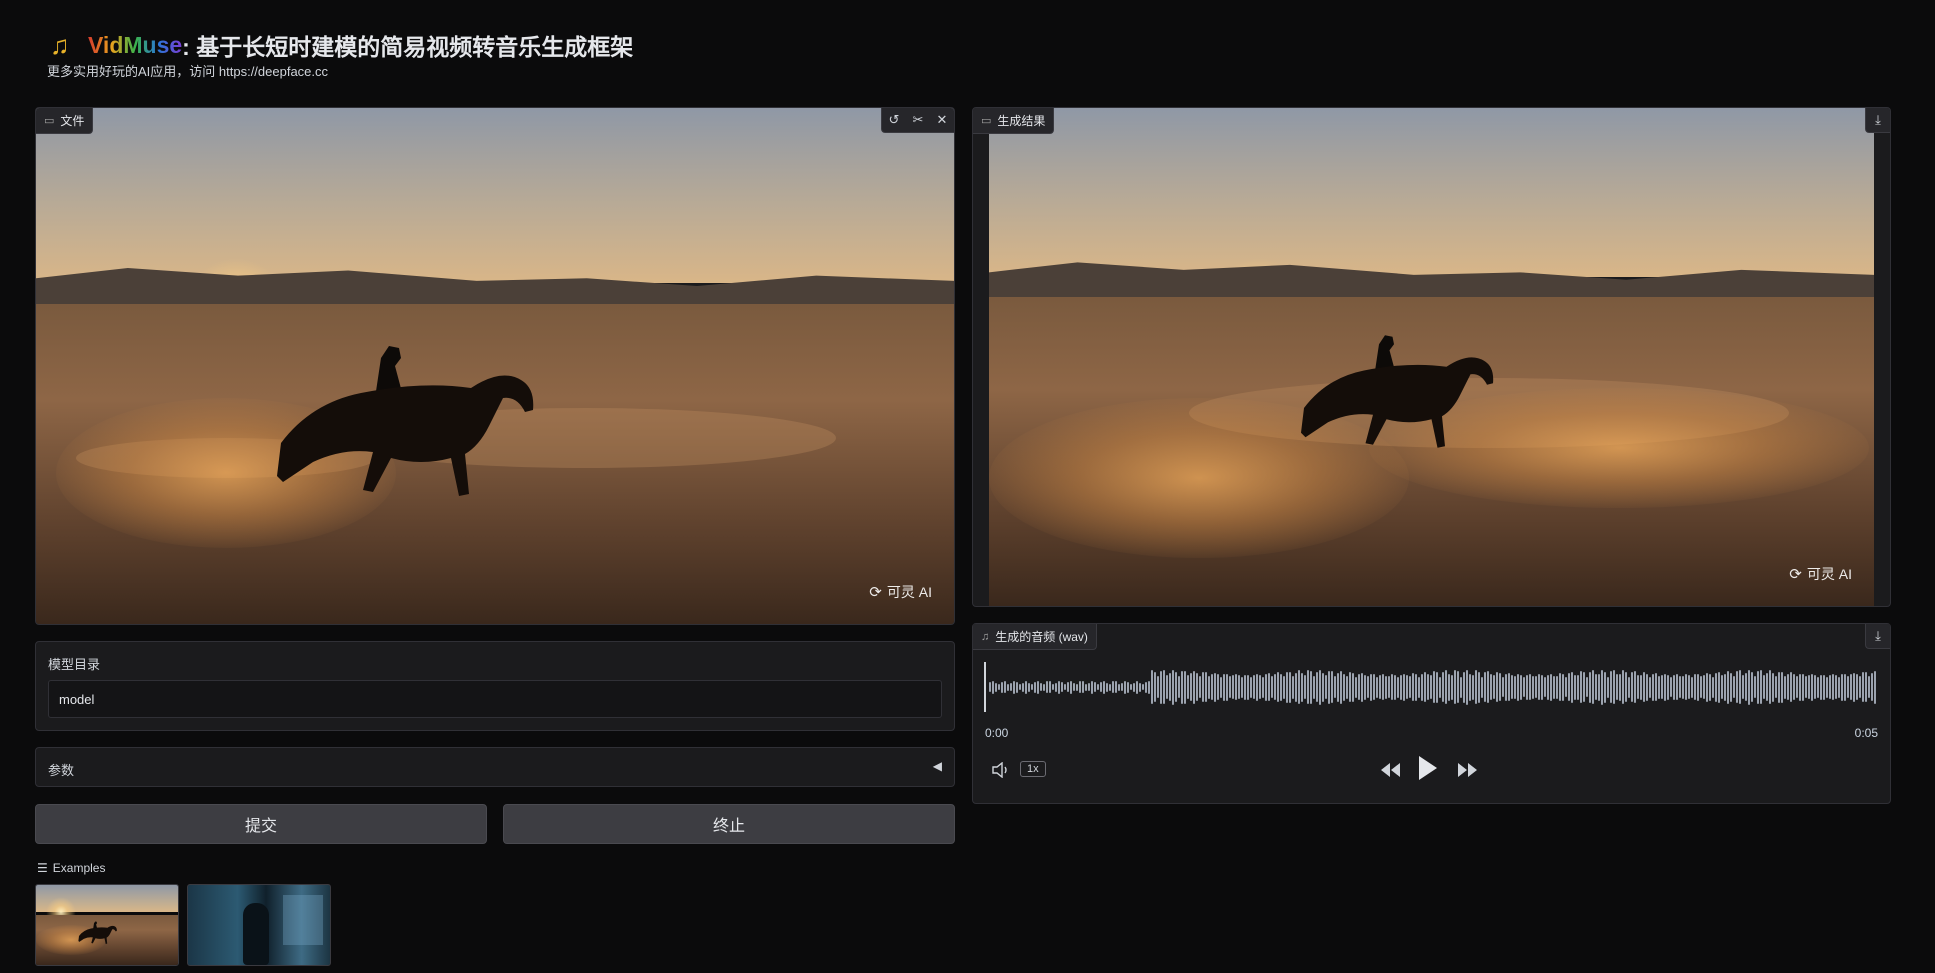  Describe the element at coordinates (937, 766) in the screenshot. I see `caret-left-icon: ◀` at that location.